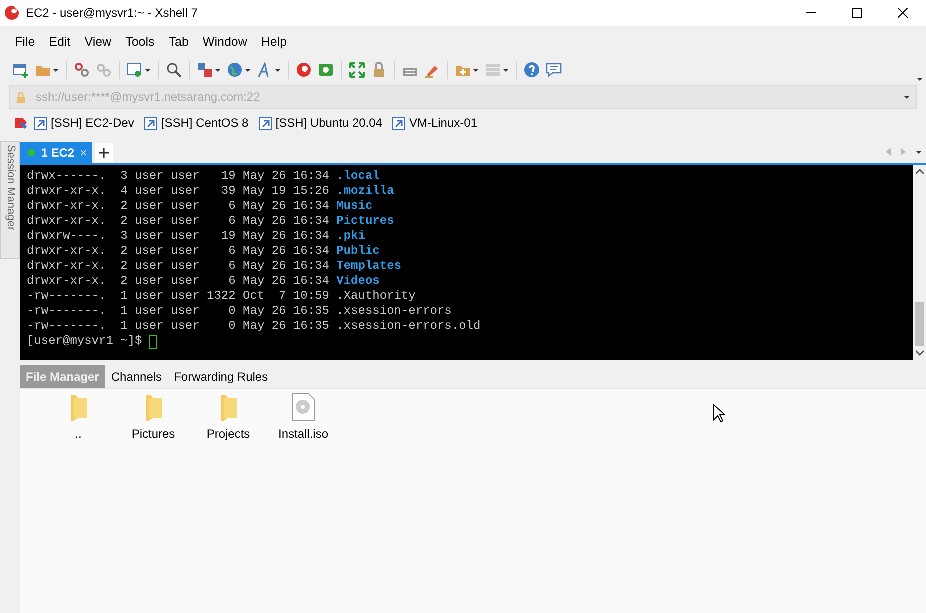 This screenshot has height=613, width=926. Describe the element at coordinates (532, 70) in the screenshot. I see `help-icon` at that location.